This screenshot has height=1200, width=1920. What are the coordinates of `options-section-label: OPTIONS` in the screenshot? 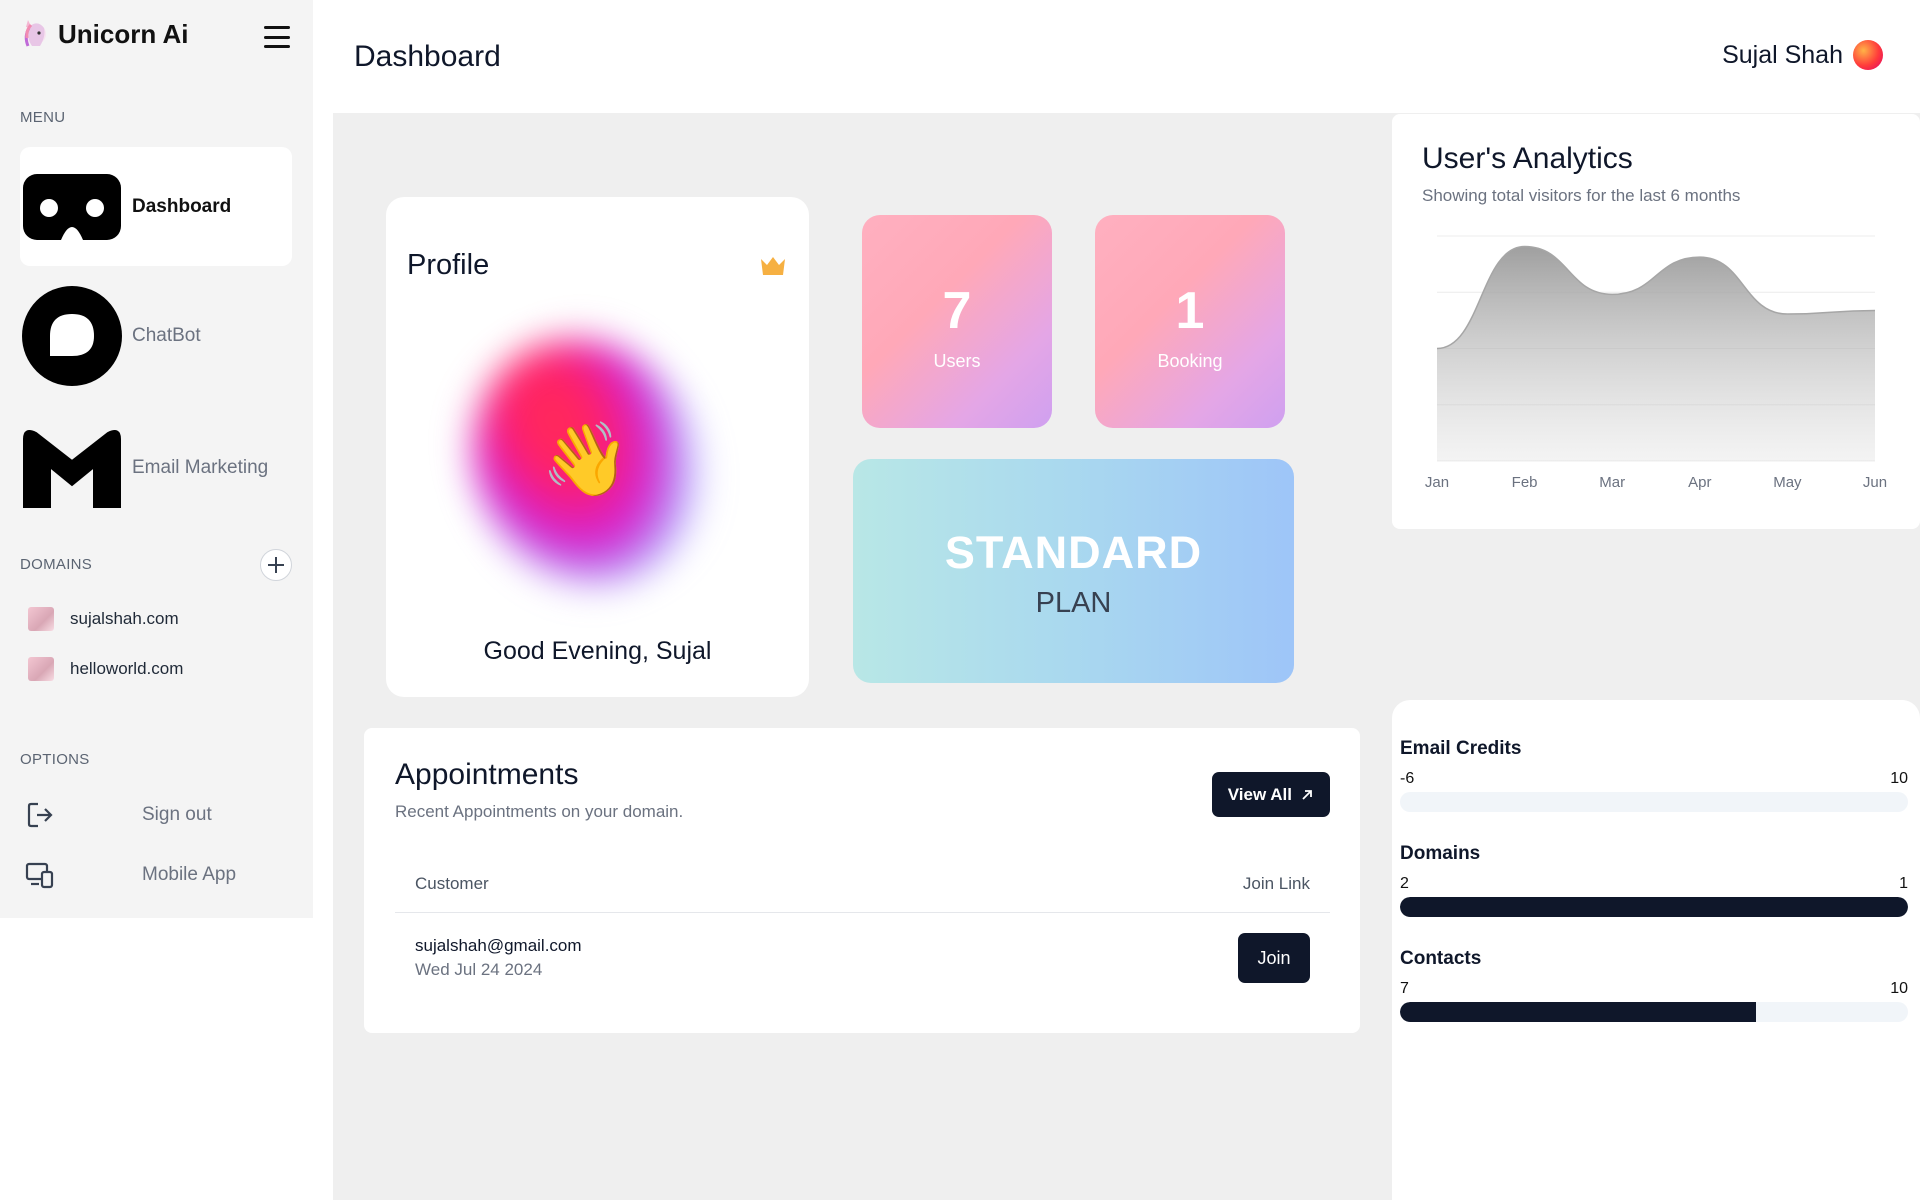 It's located at (55, 759).